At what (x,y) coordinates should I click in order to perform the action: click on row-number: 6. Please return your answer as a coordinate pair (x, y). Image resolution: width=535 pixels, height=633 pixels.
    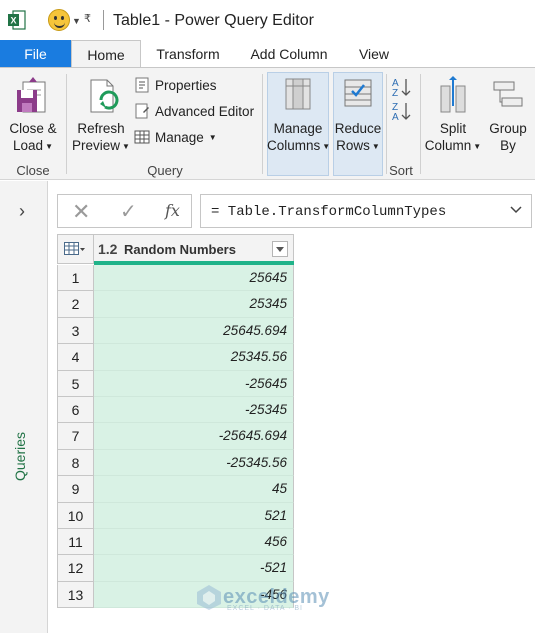
    Looking at the image, I should click on (75, 410).